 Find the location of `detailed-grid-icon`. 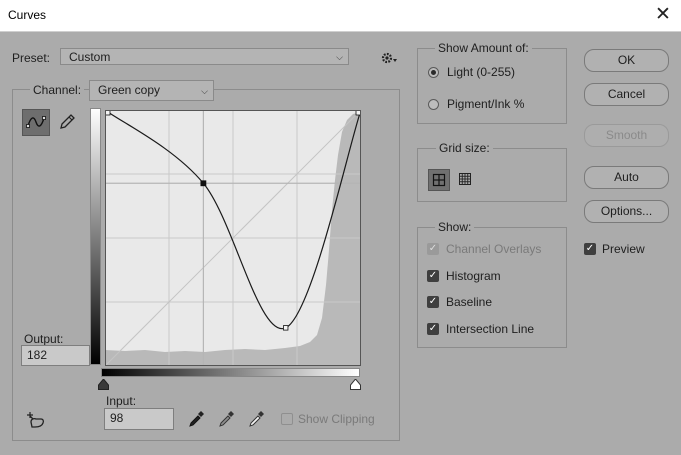

detailed-grid-icon is located at coordinates (465, 179).